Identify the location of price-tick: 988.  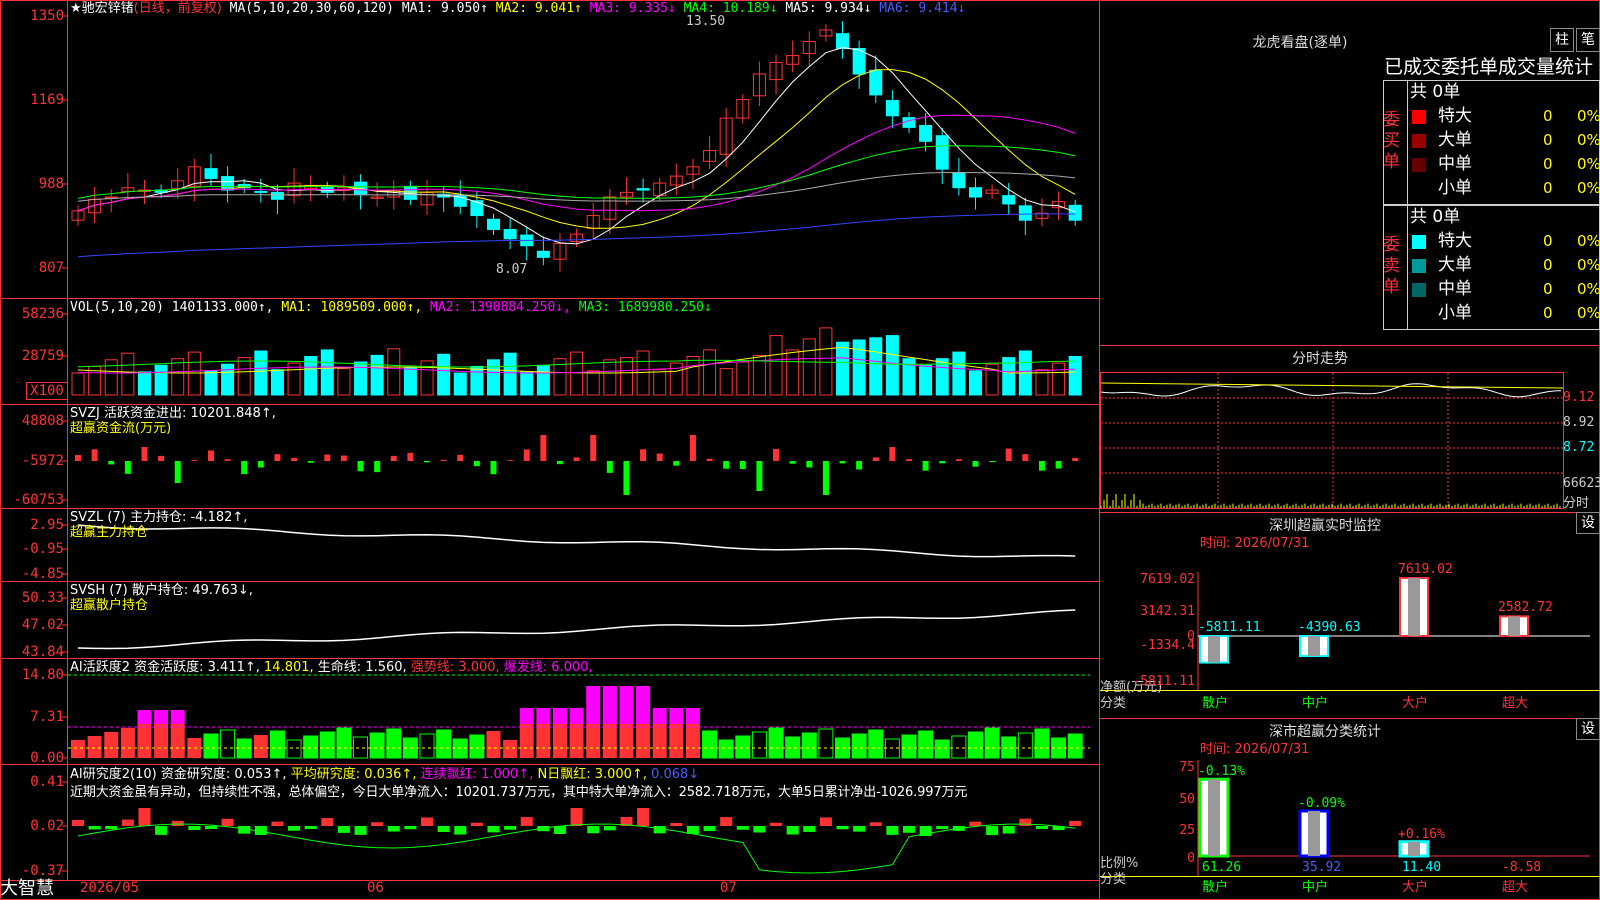
(51, 184).